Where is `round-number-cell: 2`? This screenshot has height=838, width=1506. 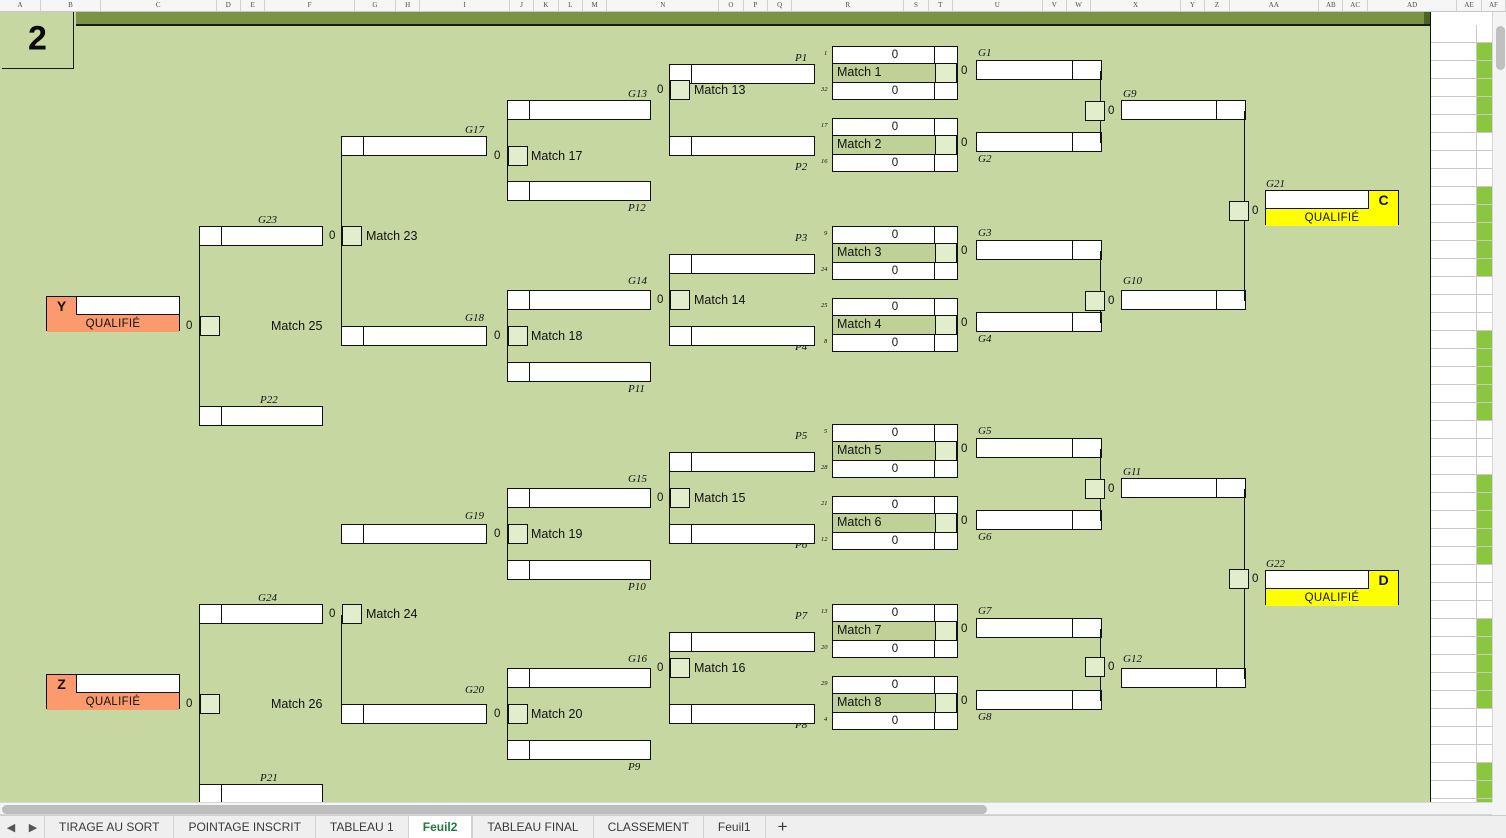 round-number-cell: 2 is located at coordinates (38, 40).